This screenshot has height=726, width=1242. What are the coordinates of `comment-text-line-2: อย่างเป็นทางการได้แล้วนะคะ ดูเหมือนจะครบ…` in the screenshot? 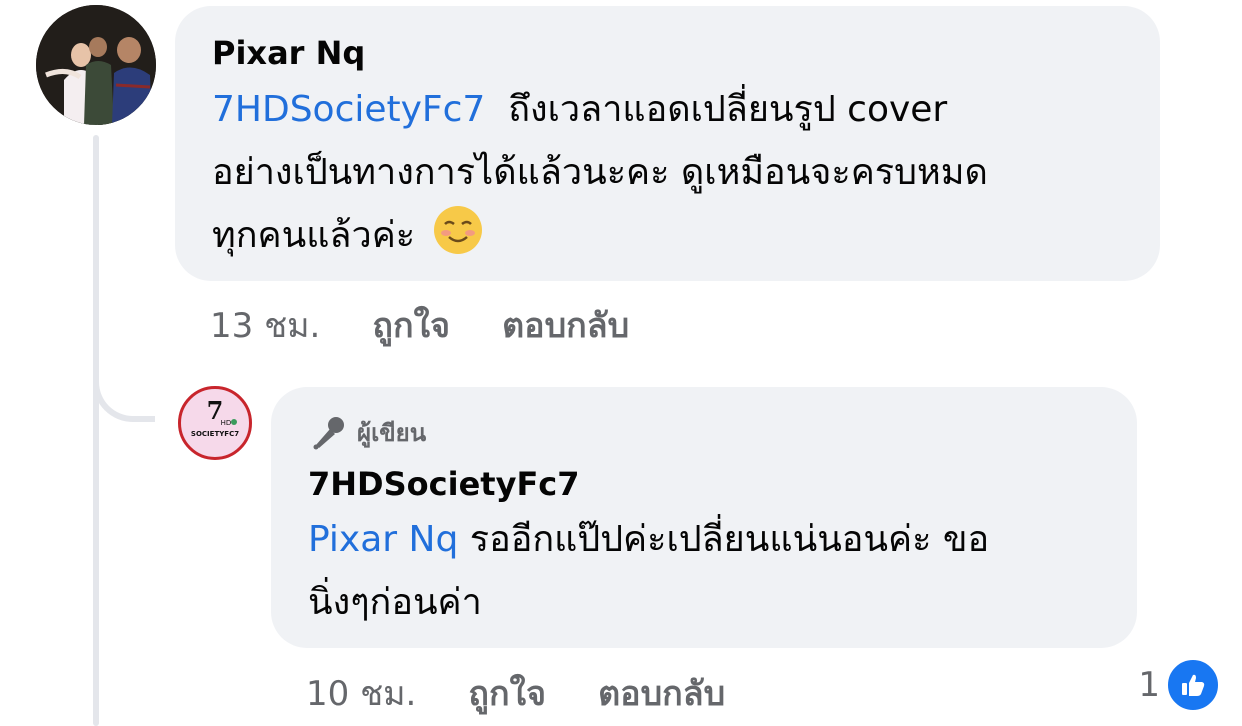 It's located at (600, 172).